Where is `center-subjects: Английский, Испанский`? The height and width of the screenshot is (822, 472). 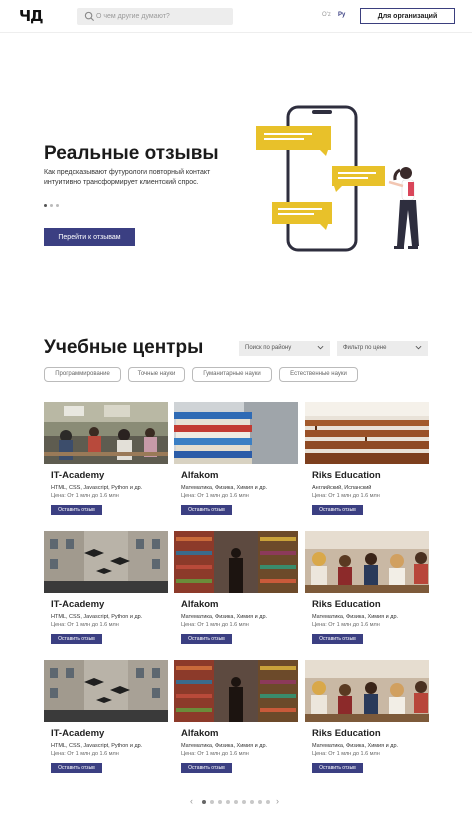
center-subjects: Английский, Испанский is located at coordinates (342, 488).